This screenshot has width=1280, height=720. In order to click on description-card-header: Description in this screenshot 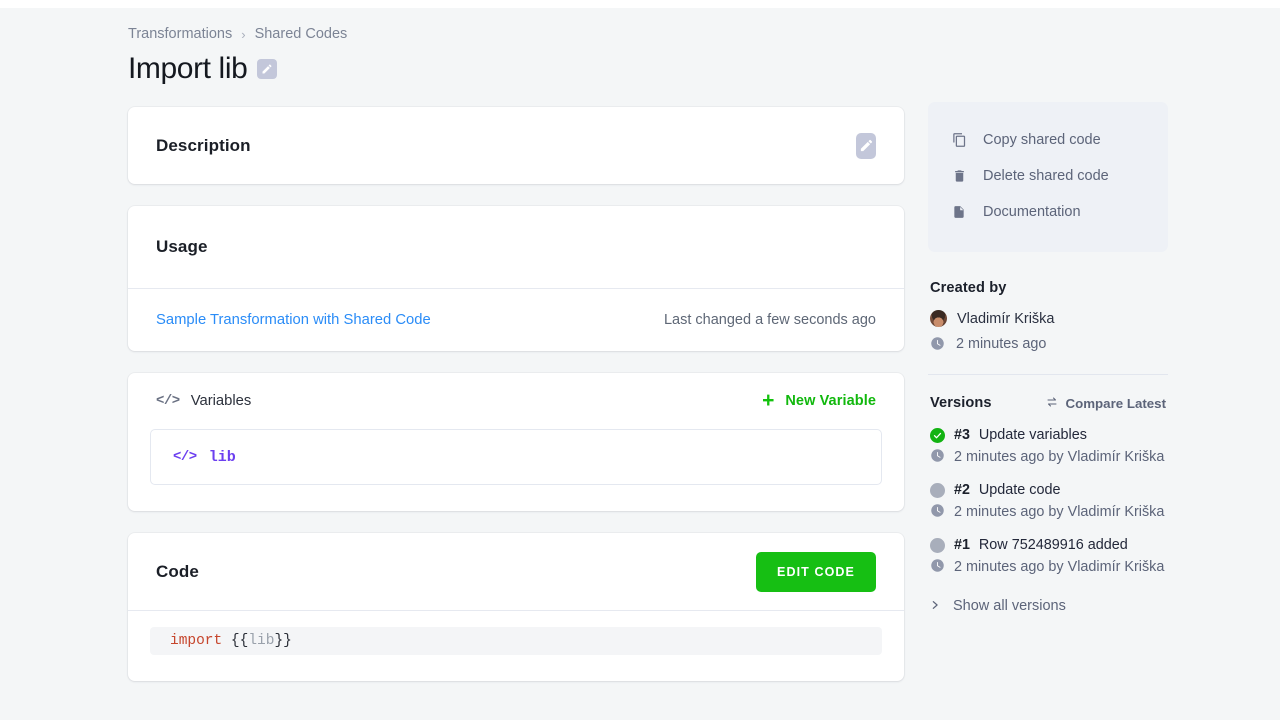, I will do `click(516, 145)`.